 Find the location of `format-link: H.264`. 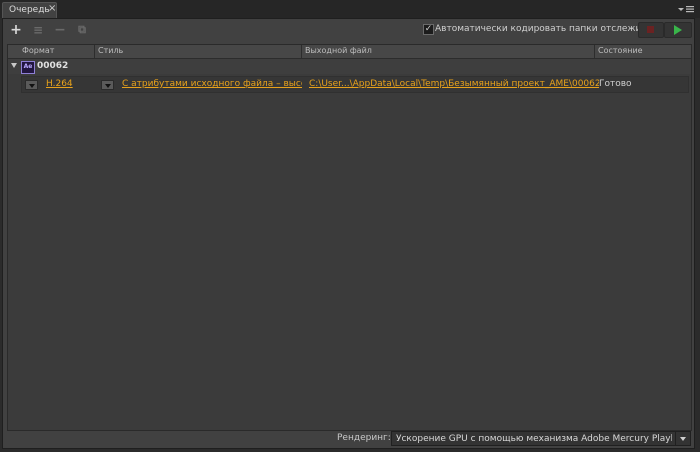

format-link: H.264 is located at coordinates (71, 84).